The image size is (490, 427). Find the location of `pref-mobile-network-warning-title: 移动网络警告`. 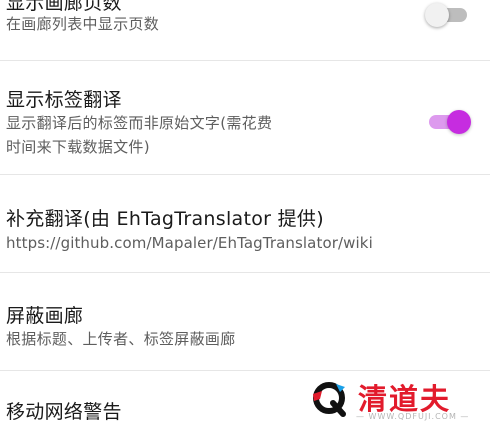

pref-mobile-network-warning-title: 移动网络警告 is located at coordinates (64, 412).